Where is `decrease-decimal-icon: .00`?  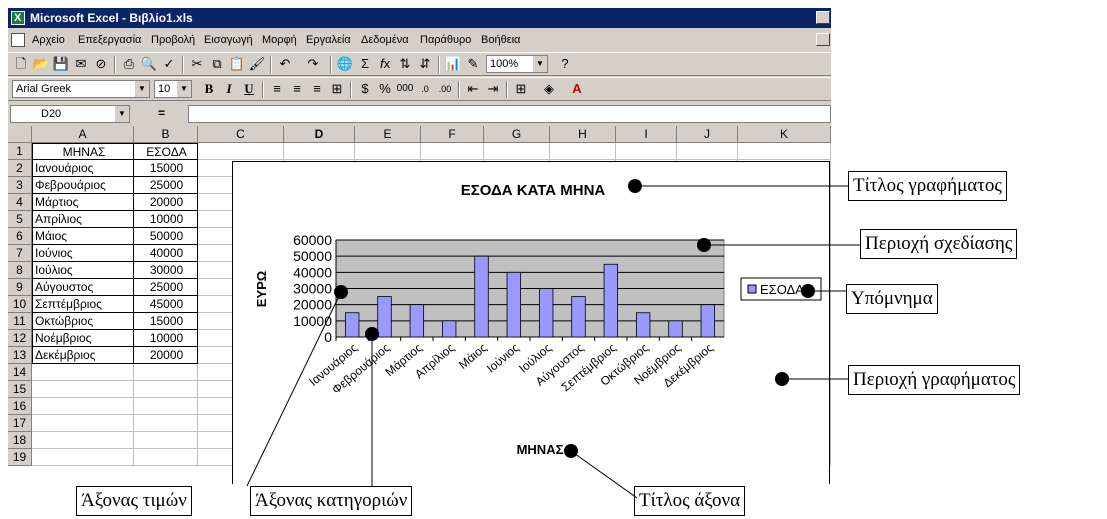
decrease-decimal-icon: .00 is located at coordinates (445, 89).